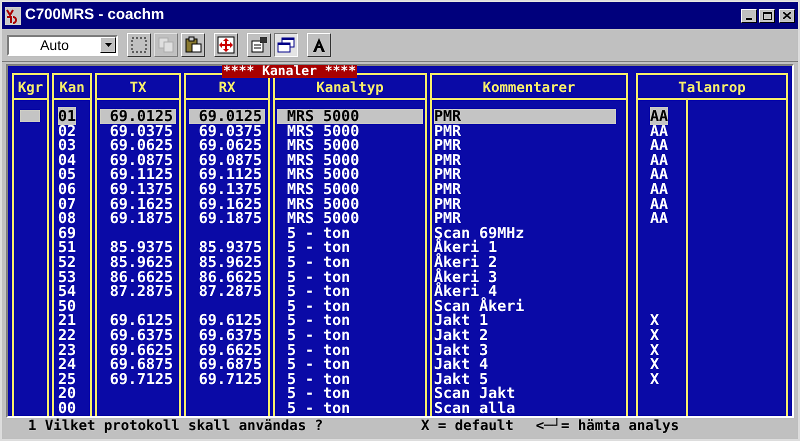 The height and width of the screenshot is (441, 800). I want to click on table-cell-text: Jakt 3, so click(462, 350).